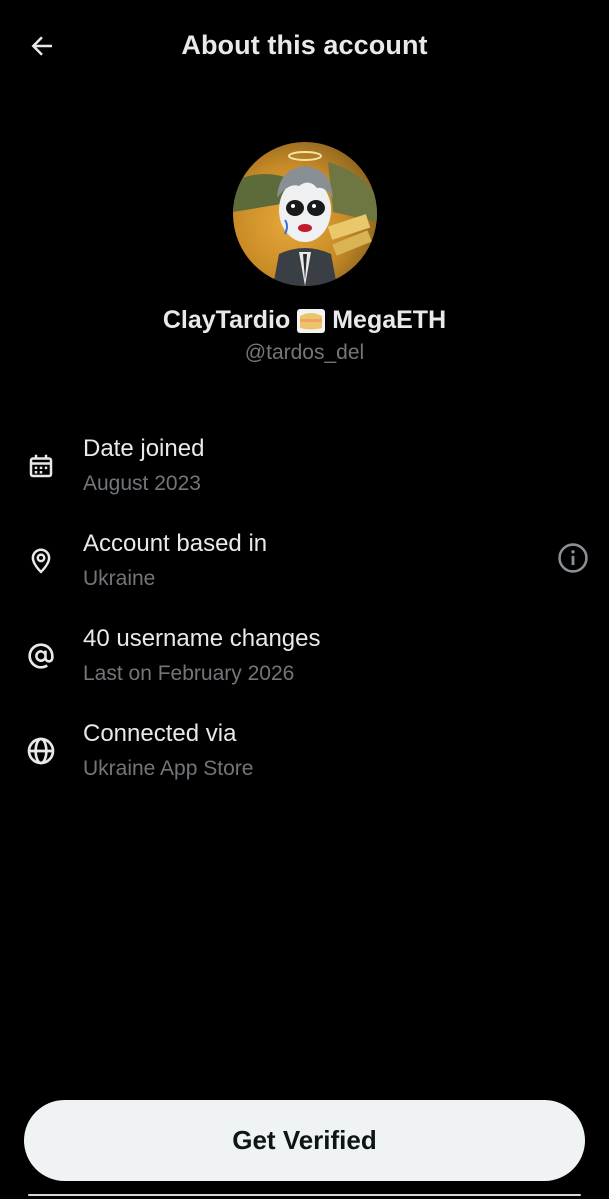  I want to click on info-title: Account based in, so click(175, 543).